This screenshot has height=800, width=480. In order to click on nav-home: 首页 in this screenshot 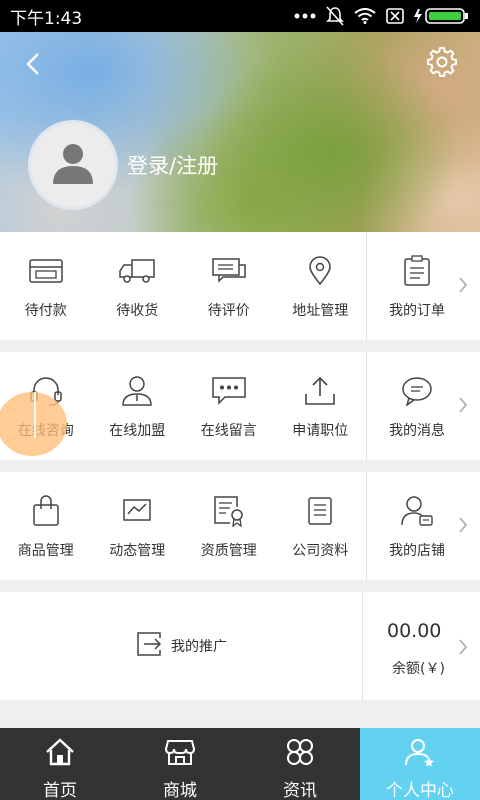, I will do `click(60, 764)`.